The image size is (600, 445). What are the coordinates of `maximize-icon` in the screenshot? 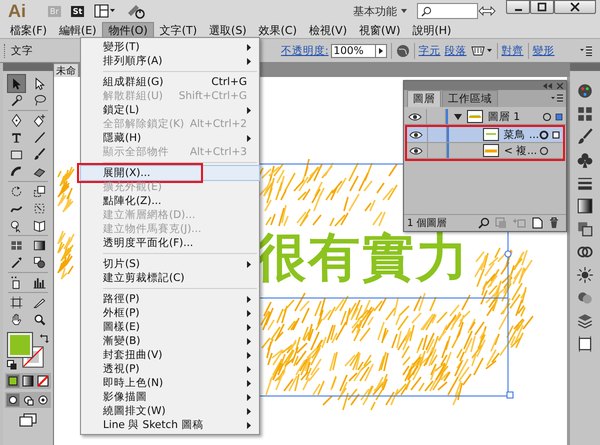 It's located at (542, 7).